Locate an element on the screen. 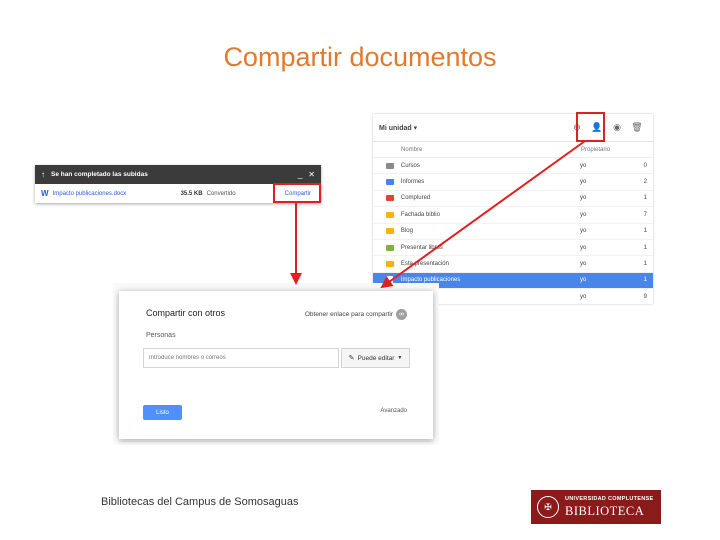 The height and width of the screenshot is (540, 720). upload-arrow-icon: ↑ is located at coordinates (43, 174).